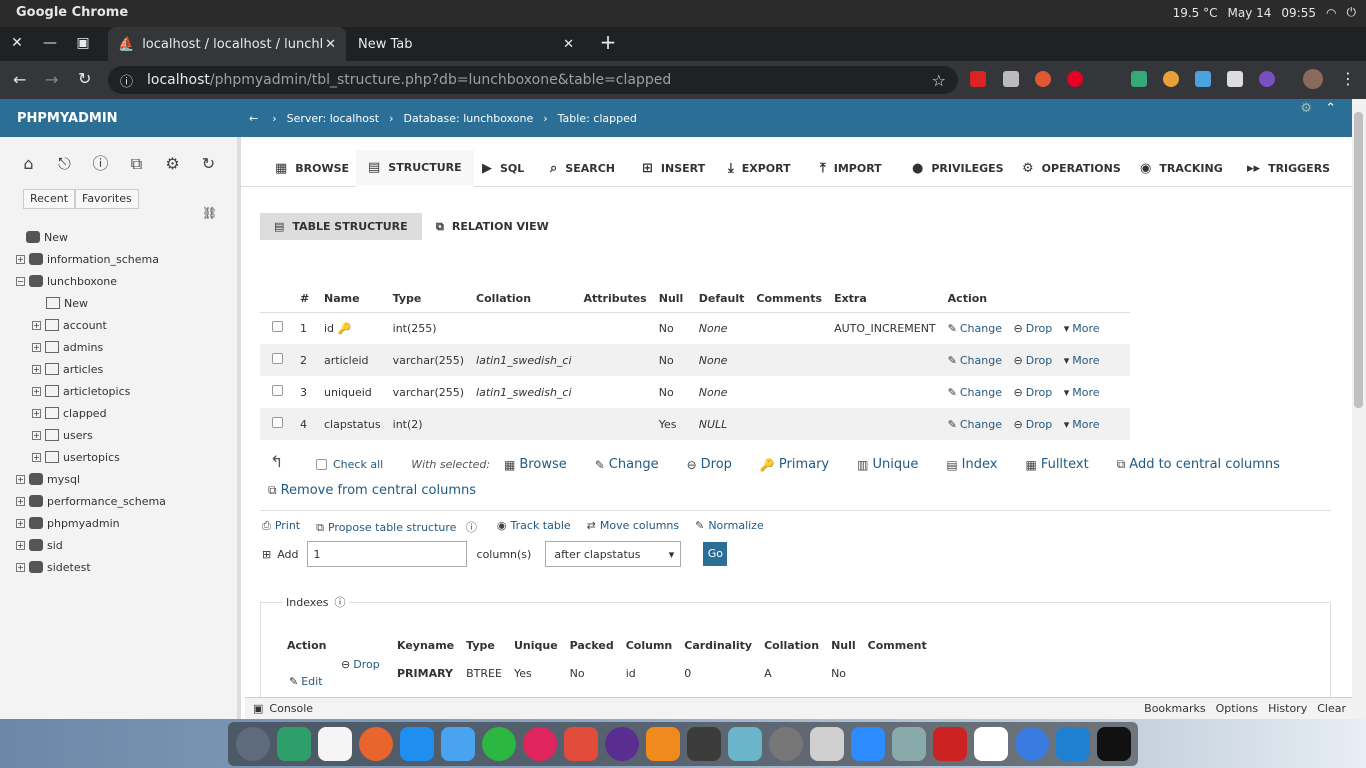 This screenshot has width=1366, height=768. I want to click on fulltext-selected-button: ▦ Fulltext, so click(1063, 464).